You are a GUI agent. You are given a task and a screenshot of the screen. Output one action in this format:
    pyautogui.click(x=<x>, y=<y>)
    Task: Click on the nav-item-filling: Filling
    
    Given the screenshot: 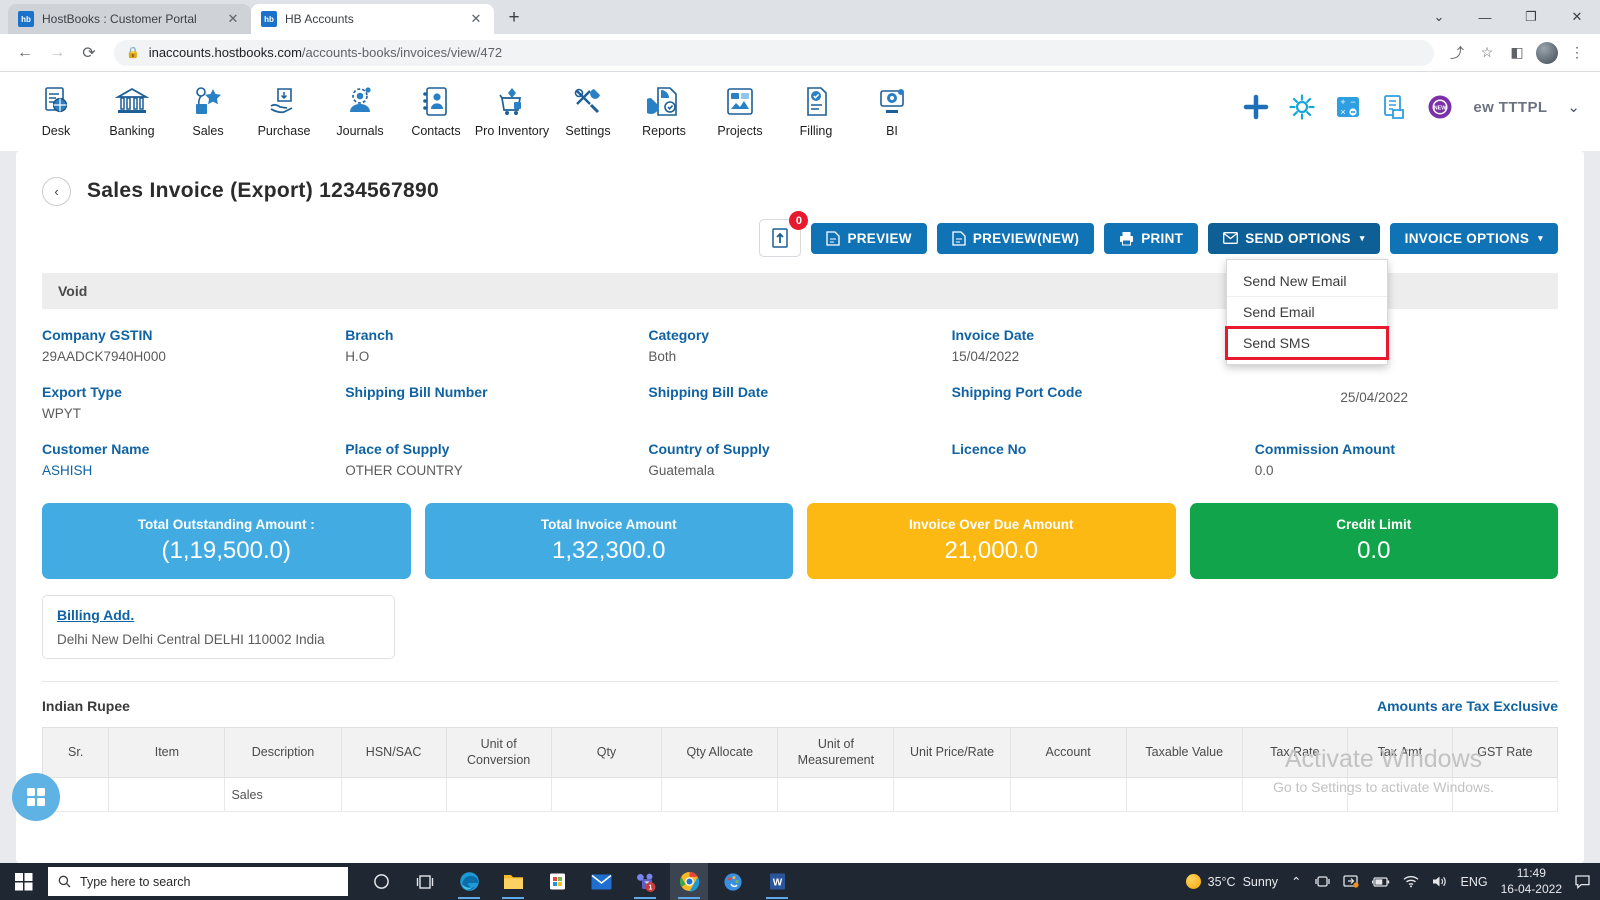 What is the action you would take?
    pyautogui.click(x=816, y=108)
    